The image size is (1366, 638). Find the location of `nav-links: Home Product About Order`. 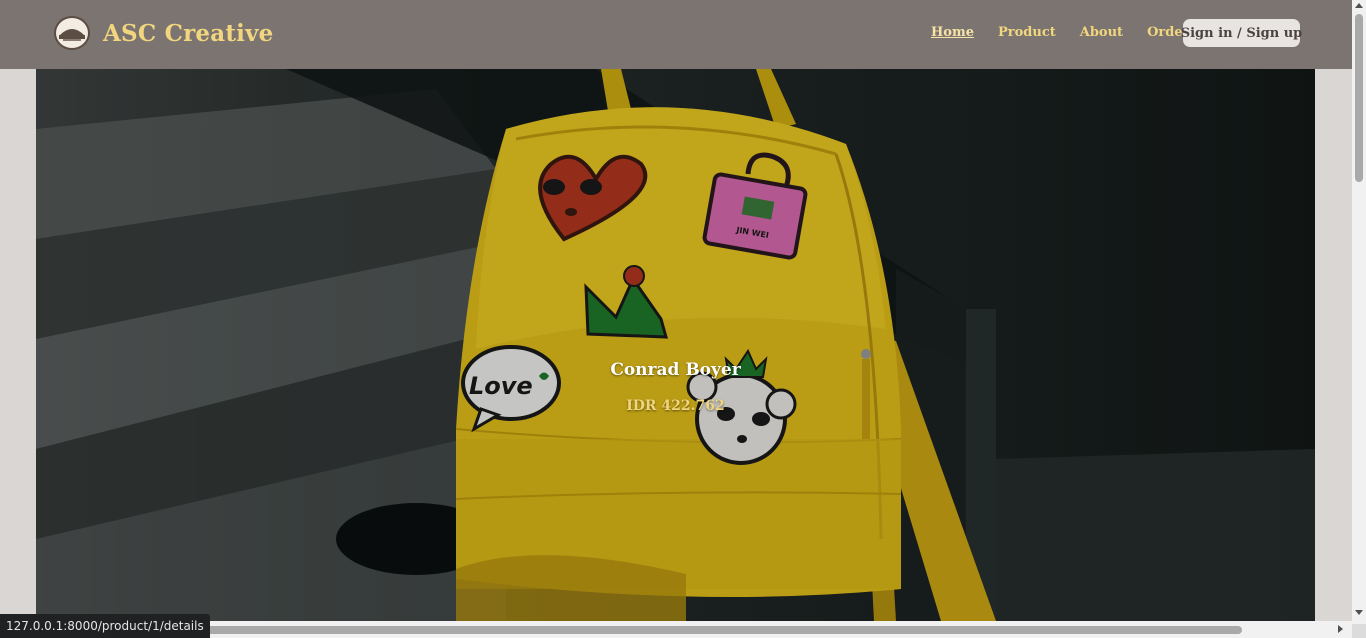

nav-links: Home Product About Order is located at coordinates (1072, 32).